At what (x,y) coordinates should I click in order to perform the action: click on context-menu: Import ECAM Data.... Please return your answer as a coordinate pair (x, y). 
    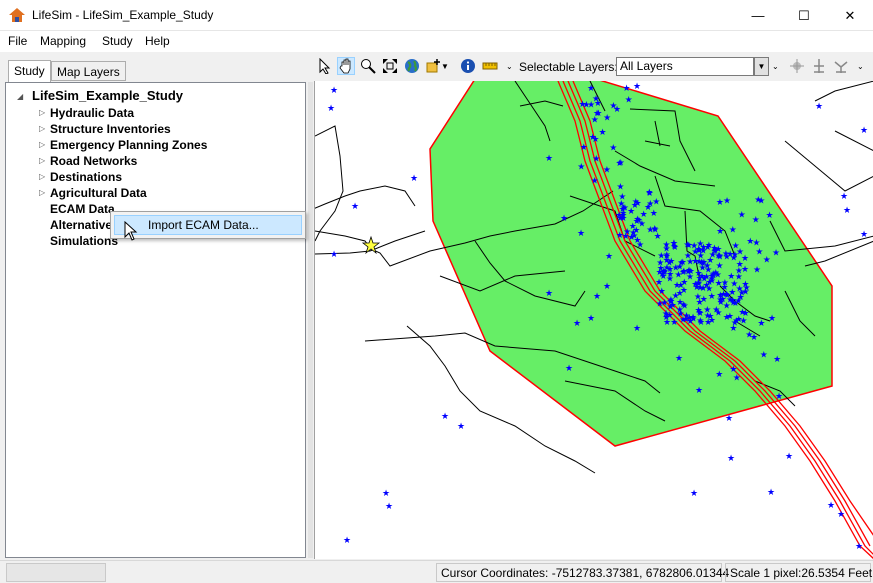
    Looking at the image, I should click on (208, 225).